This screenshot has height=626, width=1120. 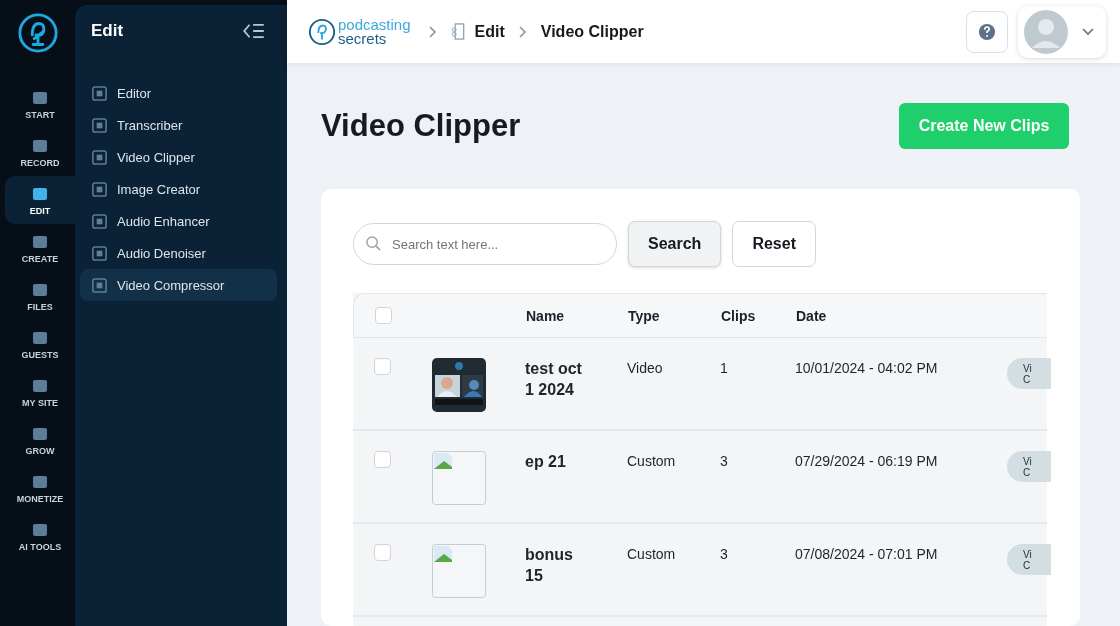 I want to click on rail-nav-item: EDIT, so click(x=40, y=200).